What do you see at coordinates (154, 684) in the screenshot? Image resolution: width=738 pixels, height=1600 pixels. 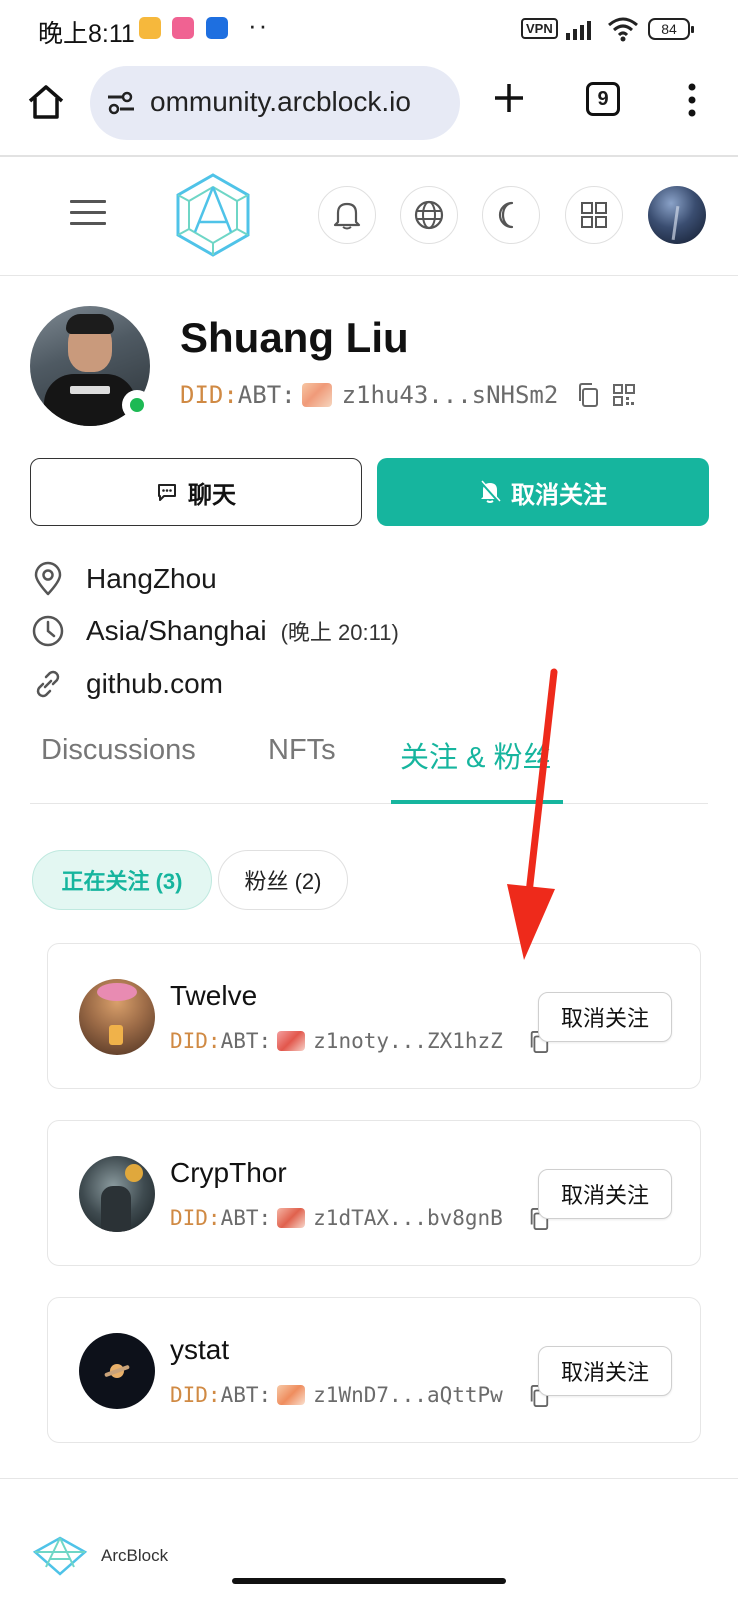 I see `website-link: github.com` at bounding box center [154, 684].